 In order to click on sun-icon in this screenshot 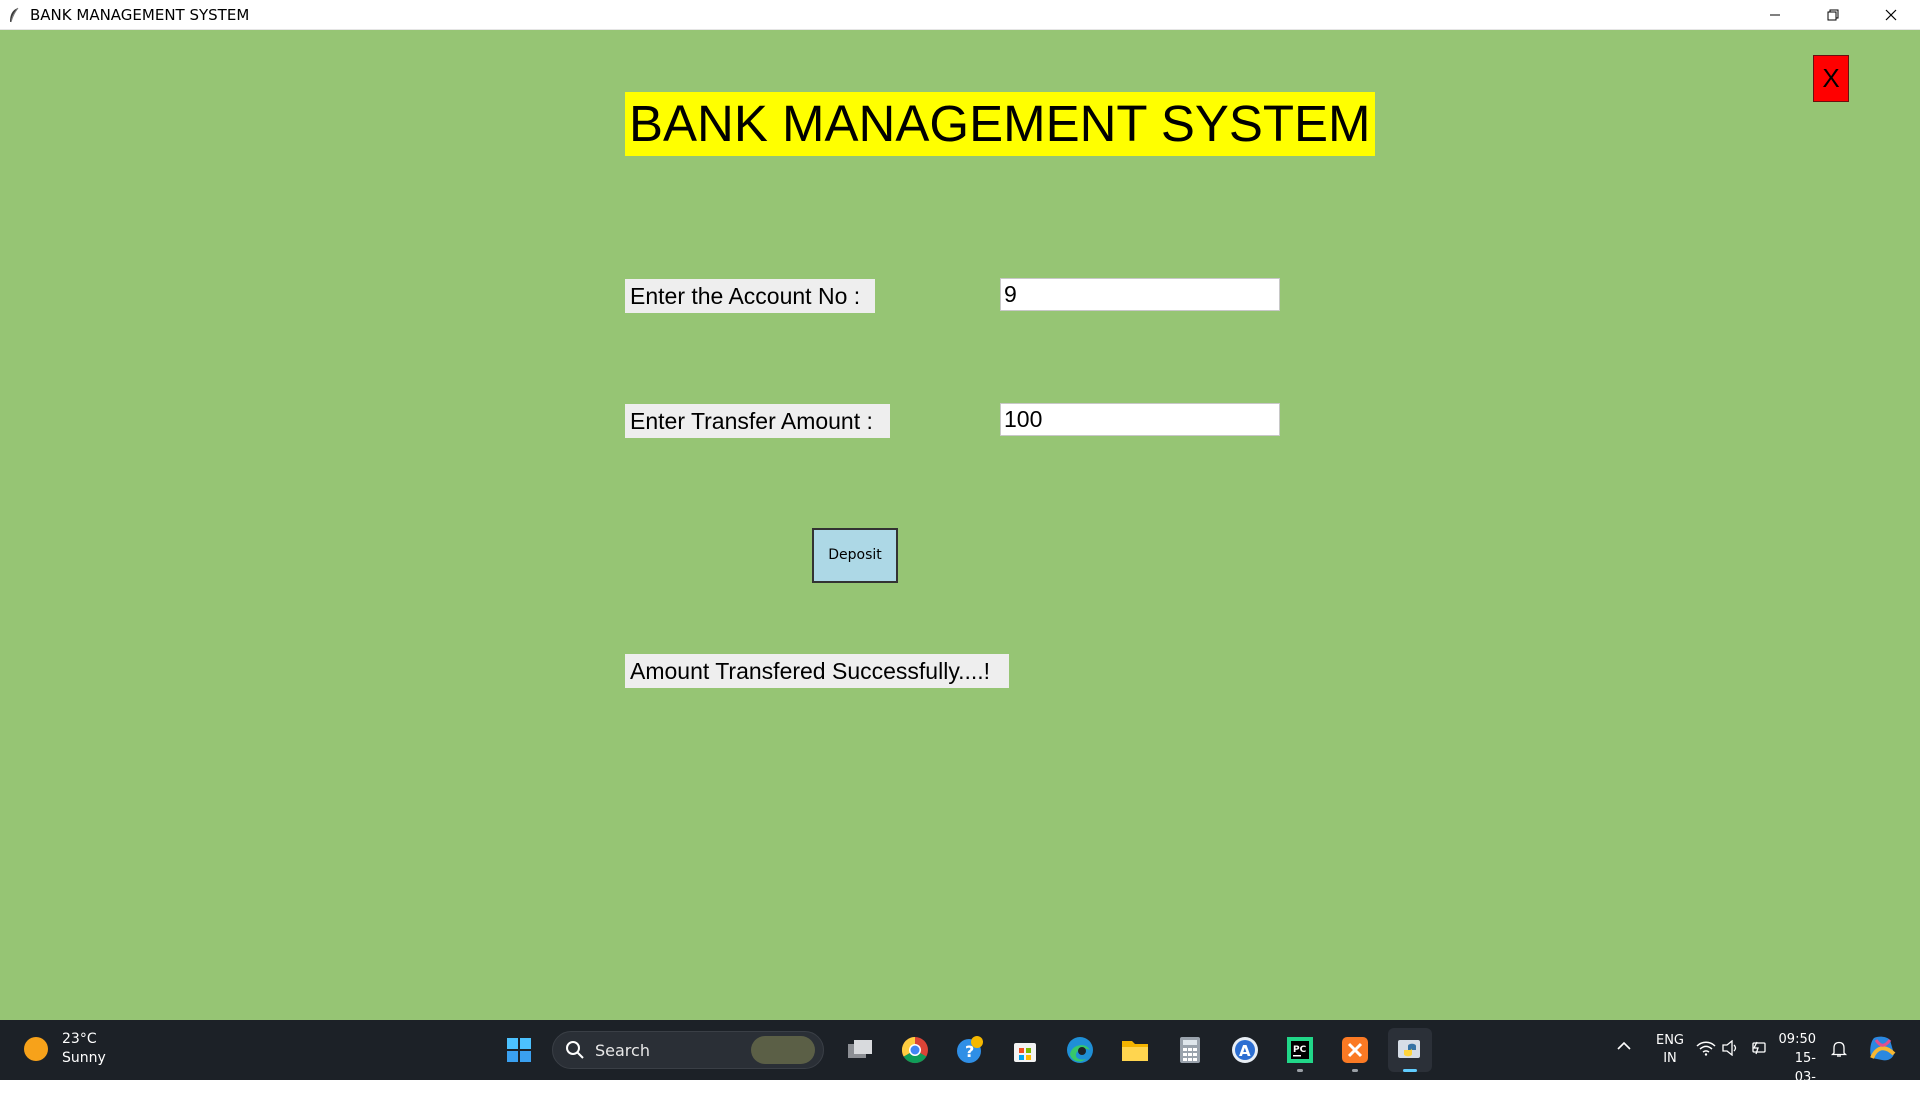, I will do `click(36, 1049)`.